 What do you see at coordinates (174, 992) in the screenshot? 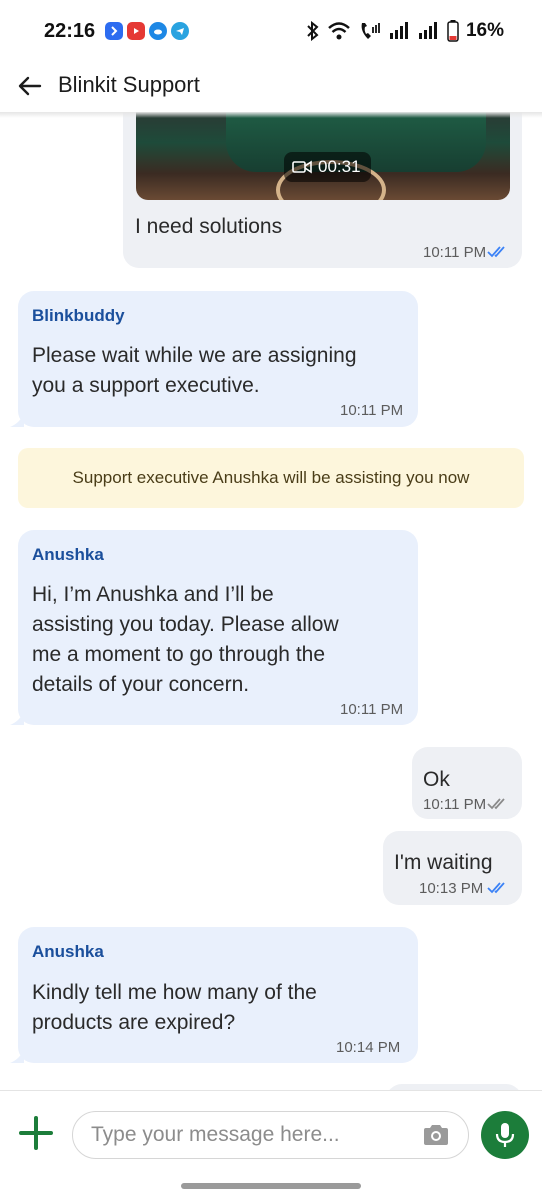
I see `message-line: Kindly tell me how many of the` at bounding box center [174, 992].